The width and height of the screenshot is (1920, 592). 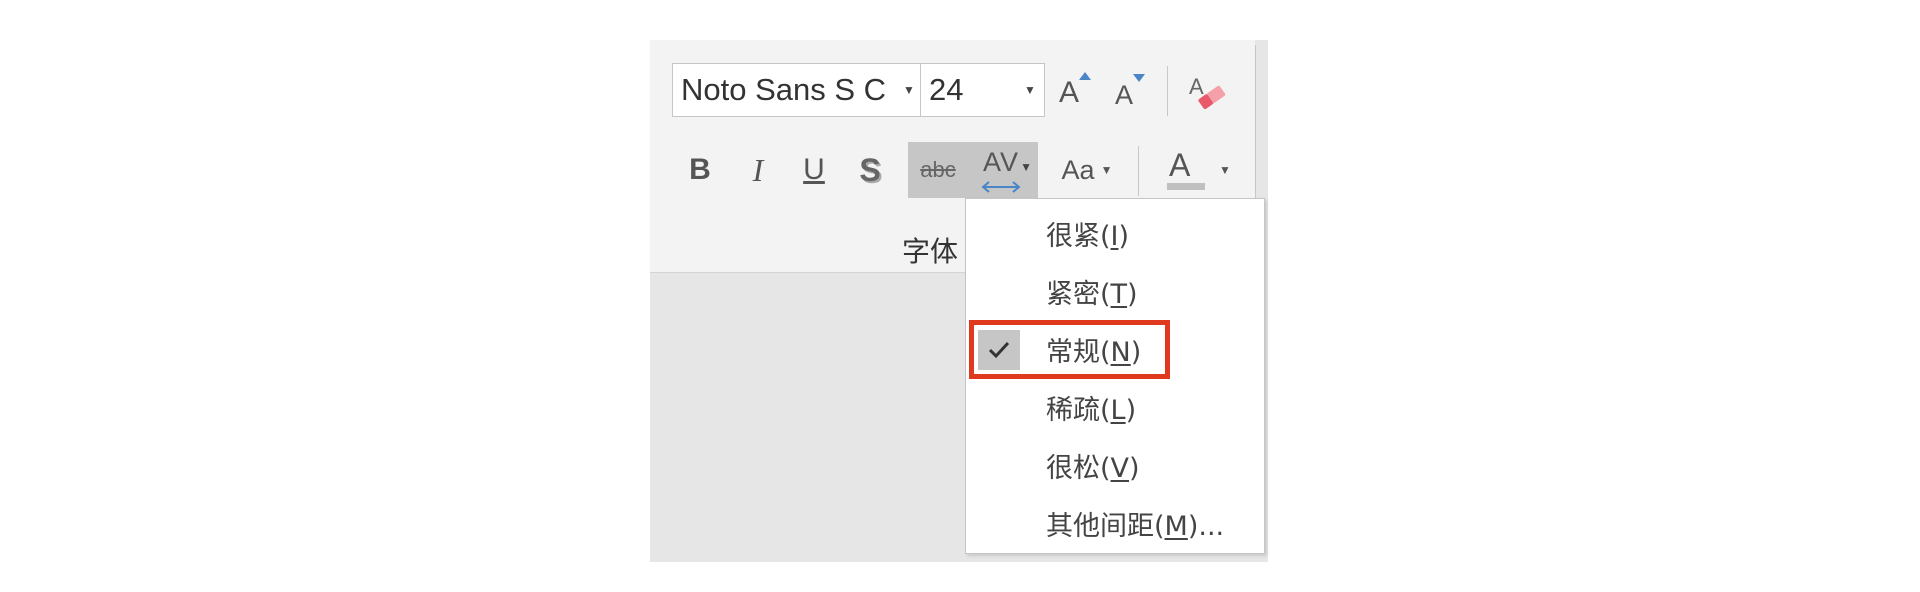 I want to click on character-spacing-button: AV ▼, so click(x=1003, y=170).